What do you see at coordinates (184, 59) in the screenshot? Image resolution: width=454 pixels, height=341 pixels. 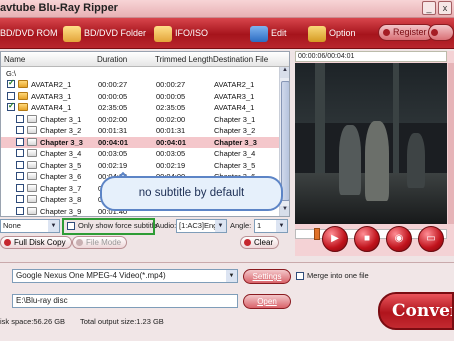 I see `col-trimmed: Trimmed Length` at bounding box center [184, 59].